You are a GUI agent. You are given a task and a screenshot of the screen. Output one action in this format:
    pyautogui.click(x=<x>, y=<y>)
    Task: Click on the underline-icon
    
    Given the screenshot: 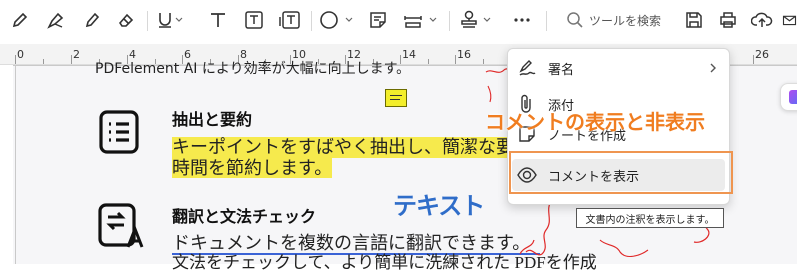 What is the action you would take?
    pyautogui.click(x=171, y=20)
    